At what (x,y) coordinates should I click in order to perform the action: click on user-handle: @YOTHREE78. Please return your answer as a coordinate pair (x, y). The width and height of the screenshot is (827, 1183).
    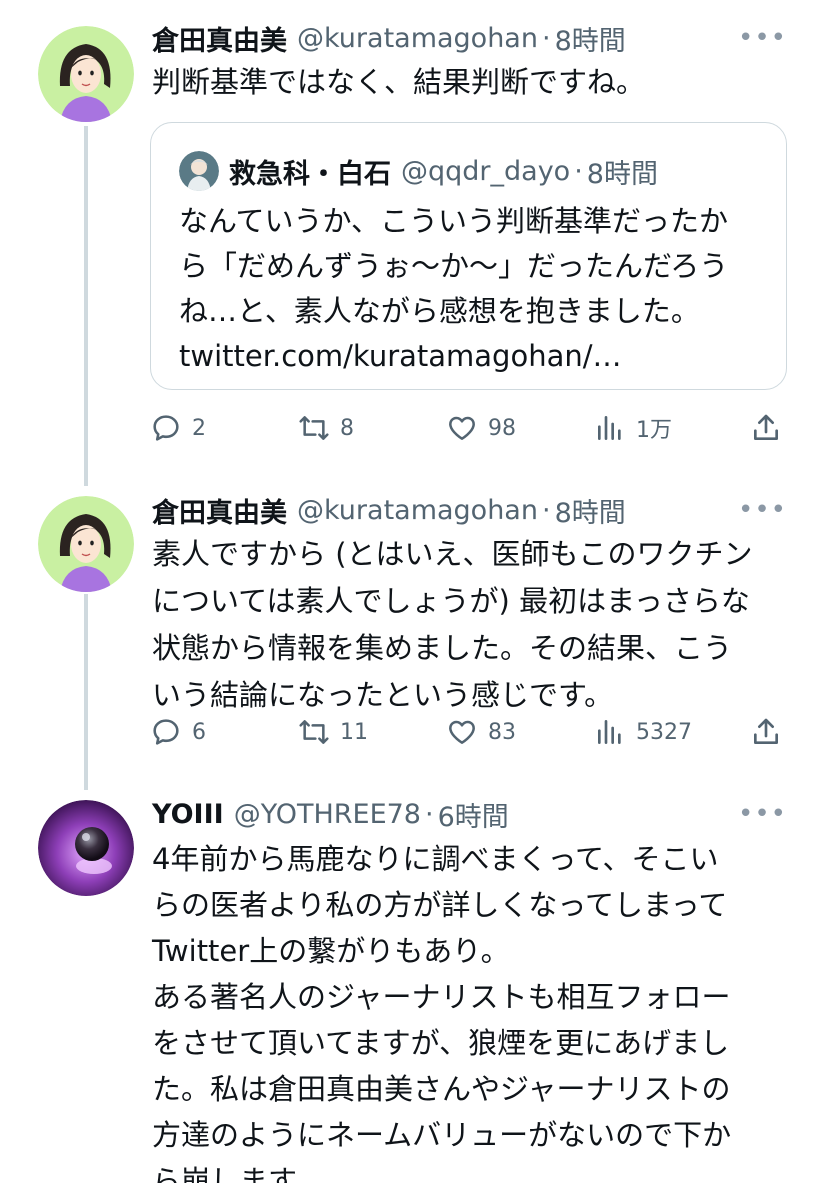
    Looking at the image, I should click on (327, 814).